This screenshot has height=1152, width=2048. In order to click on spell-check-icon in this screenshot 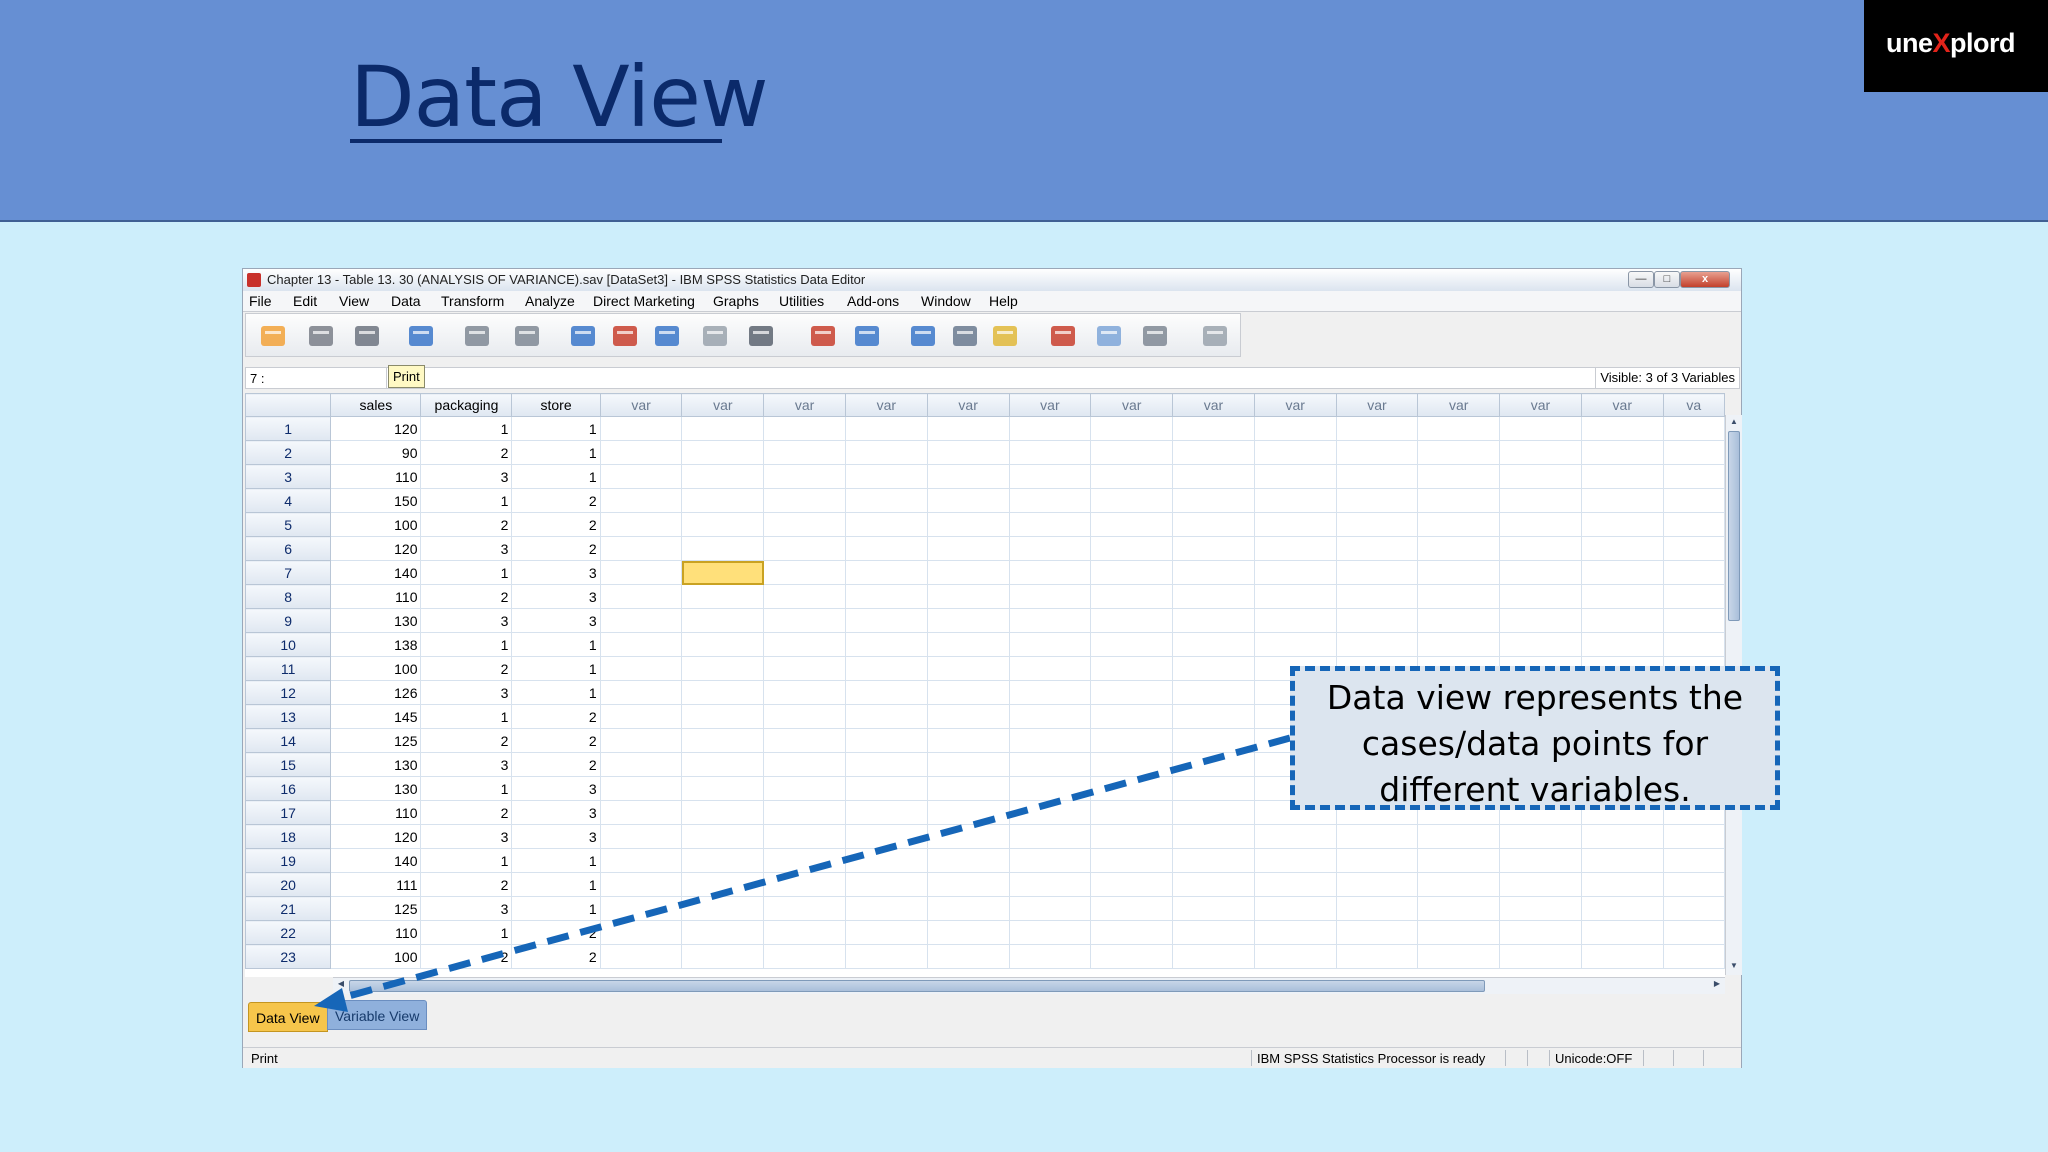, I will do `click(1215, 336)`.